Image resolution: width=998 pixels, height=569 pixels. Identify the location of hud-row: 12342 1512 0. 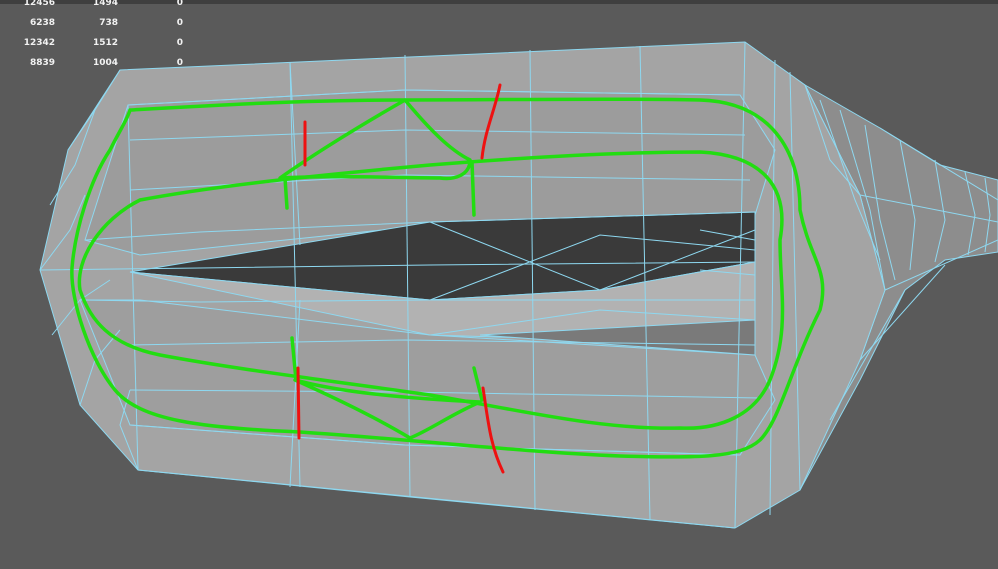
(100, 44).